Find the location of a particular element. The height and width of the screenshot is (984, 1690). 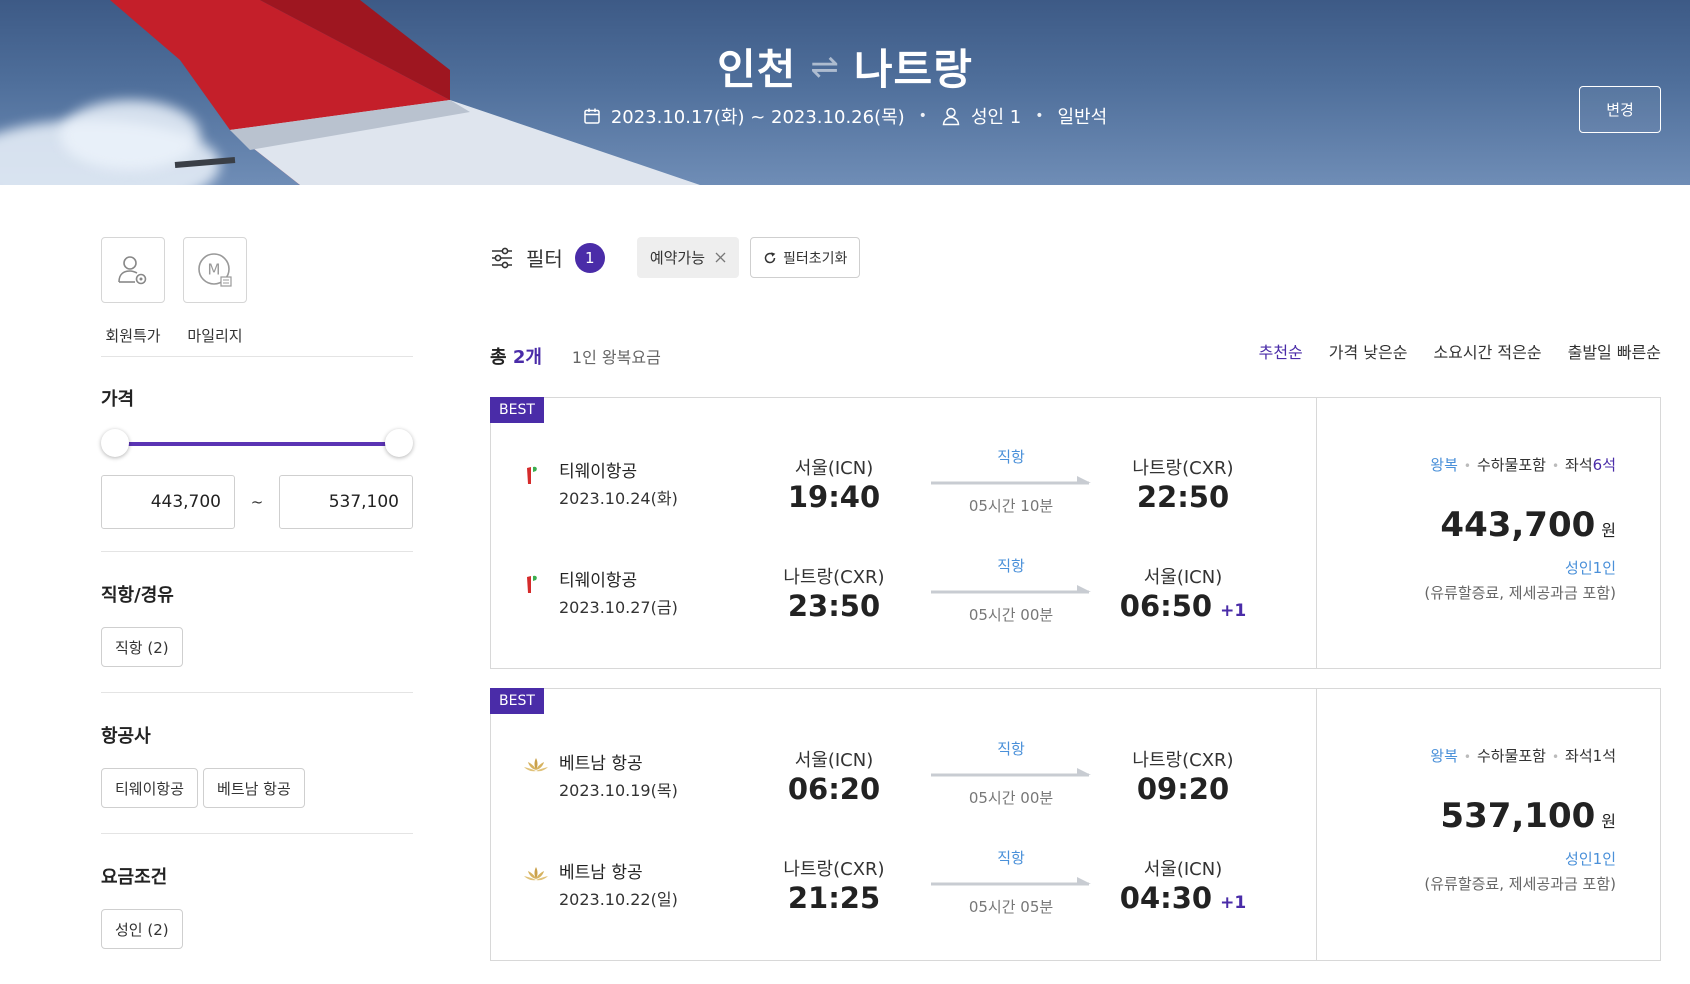

arrival-time-value: 22:50 is located at coordinates (1183, 497).